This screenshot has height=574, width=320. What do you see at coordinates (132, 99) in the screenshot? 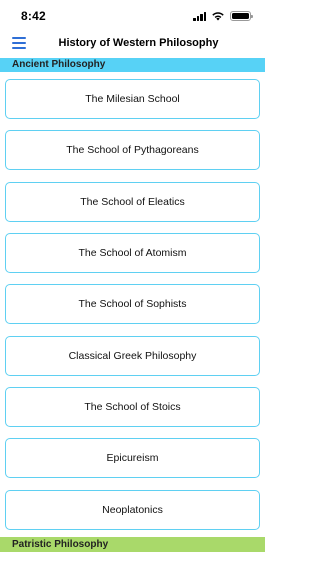
I see `list-item-milesian-school: The Milesian School` at bounding box center [132, 99].